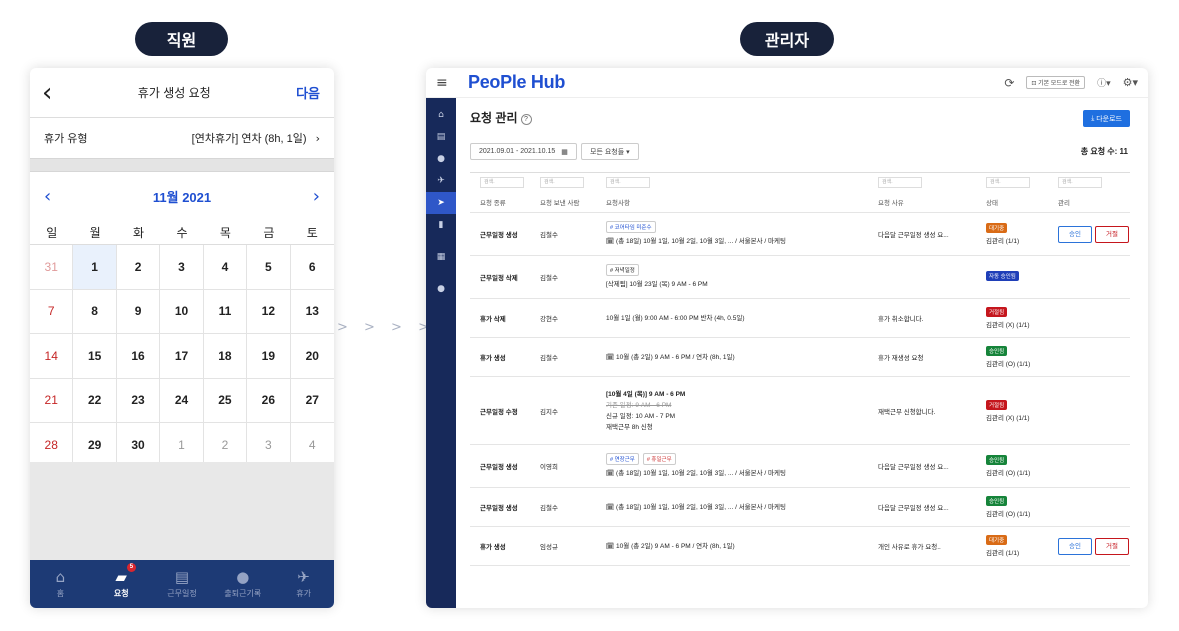 The width and height of the screenshot is (1179, 631). Describe the element at coordinates (121, 576) in the screenshot. I see `inbox-icon: ▰` at that location.